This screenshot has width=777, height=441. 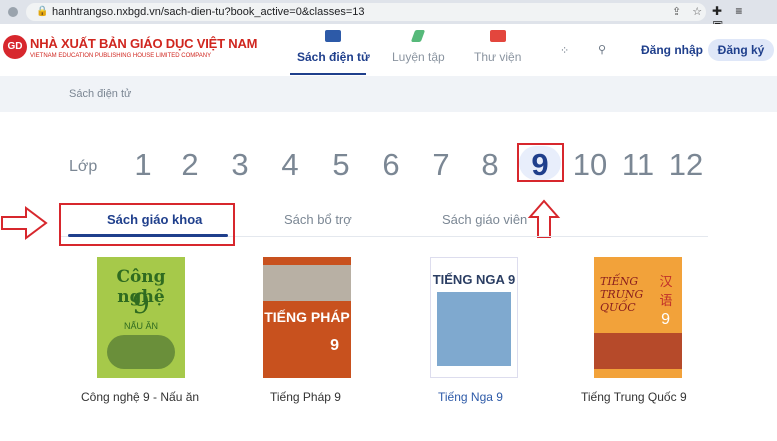 I want to click on food-illustration, so click(x=141, y=352).